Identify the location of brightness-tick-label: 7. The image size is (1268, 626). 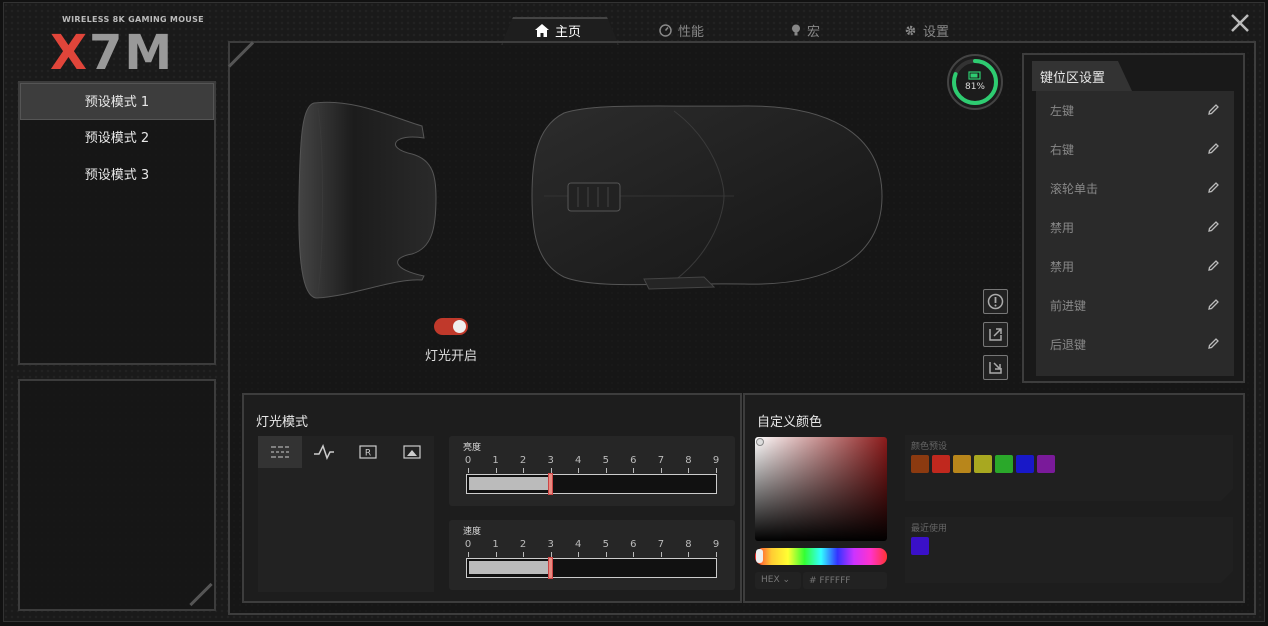
(661, 460).